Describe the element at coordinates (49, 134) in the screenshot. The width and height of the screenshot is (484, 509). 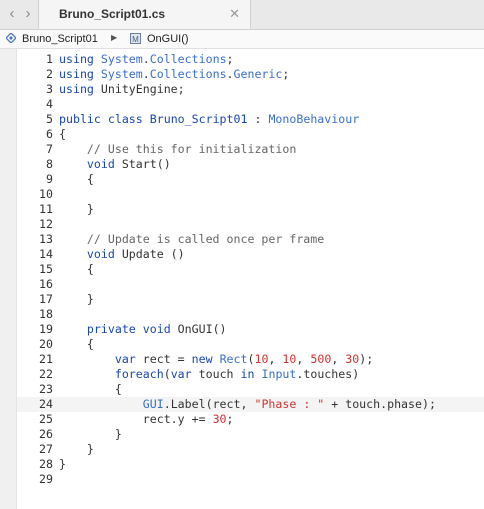
I see `line-number: 6` at that location.